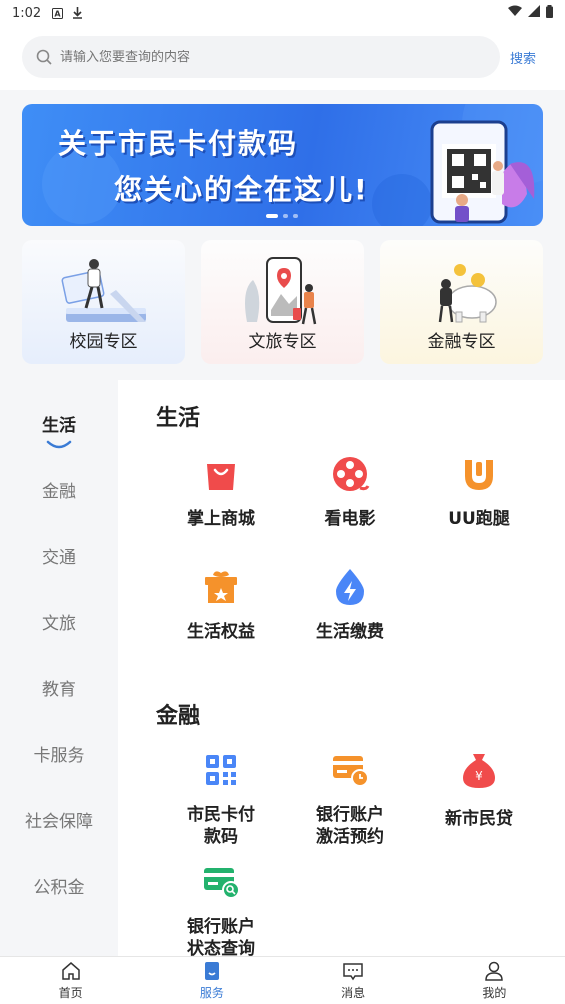 The width and height of the screenshot is (565, 1004). I want to click on status-time: 1:02, so click(27, 13).